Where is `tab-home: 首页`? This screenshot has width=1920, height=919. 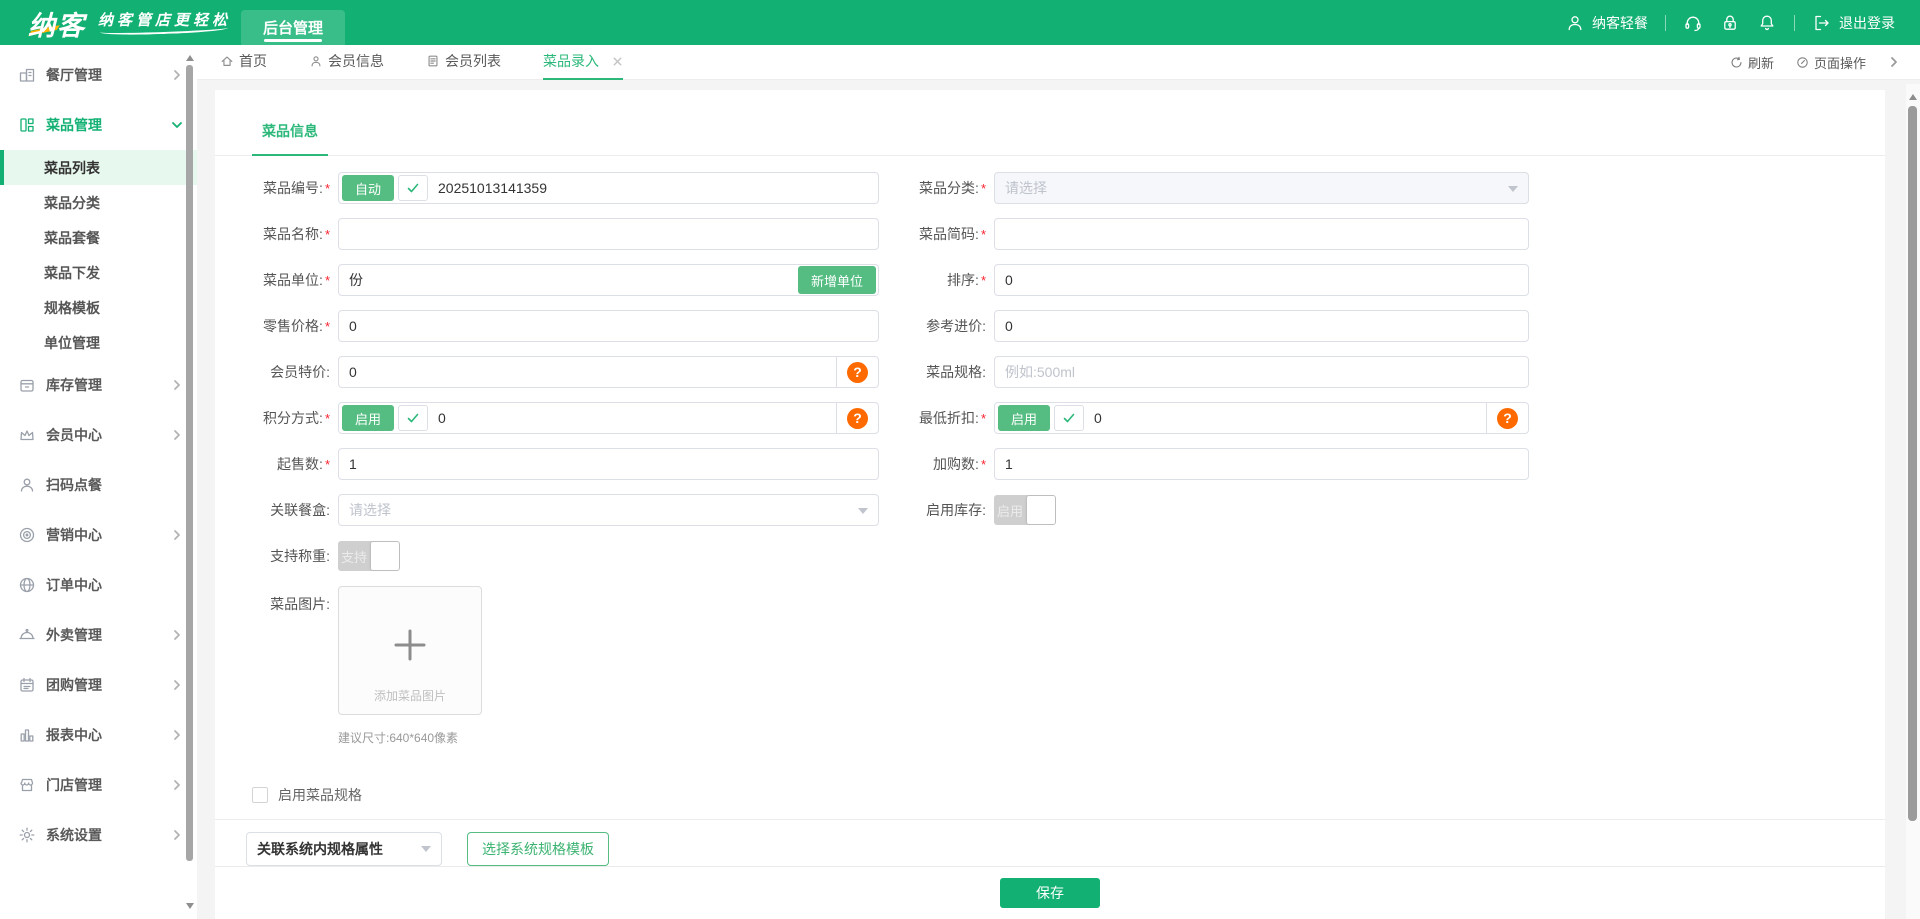 tab-home: 首页 is located at coordinates (243, 62).